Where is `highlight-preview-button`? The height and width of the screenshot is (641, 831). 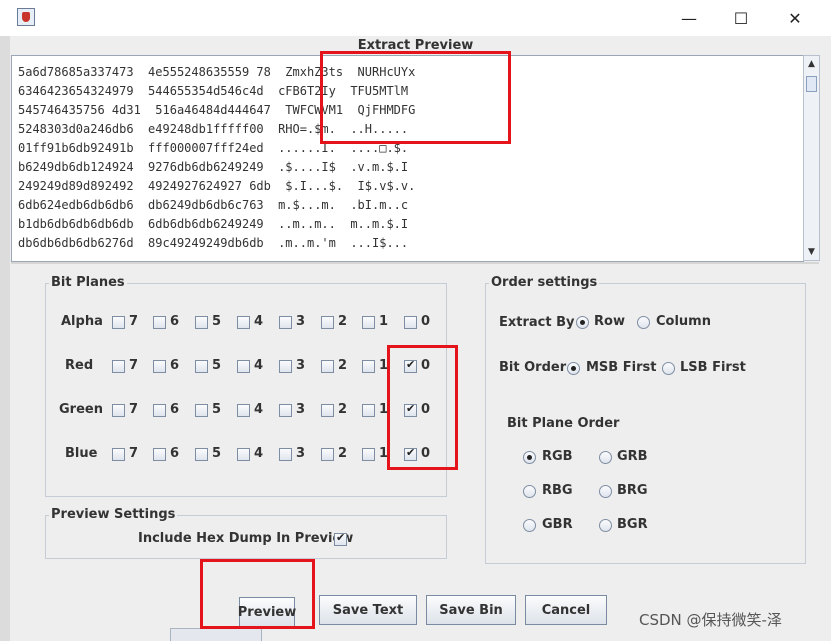 highlight-preview-button is located at coordinates (257, 594).